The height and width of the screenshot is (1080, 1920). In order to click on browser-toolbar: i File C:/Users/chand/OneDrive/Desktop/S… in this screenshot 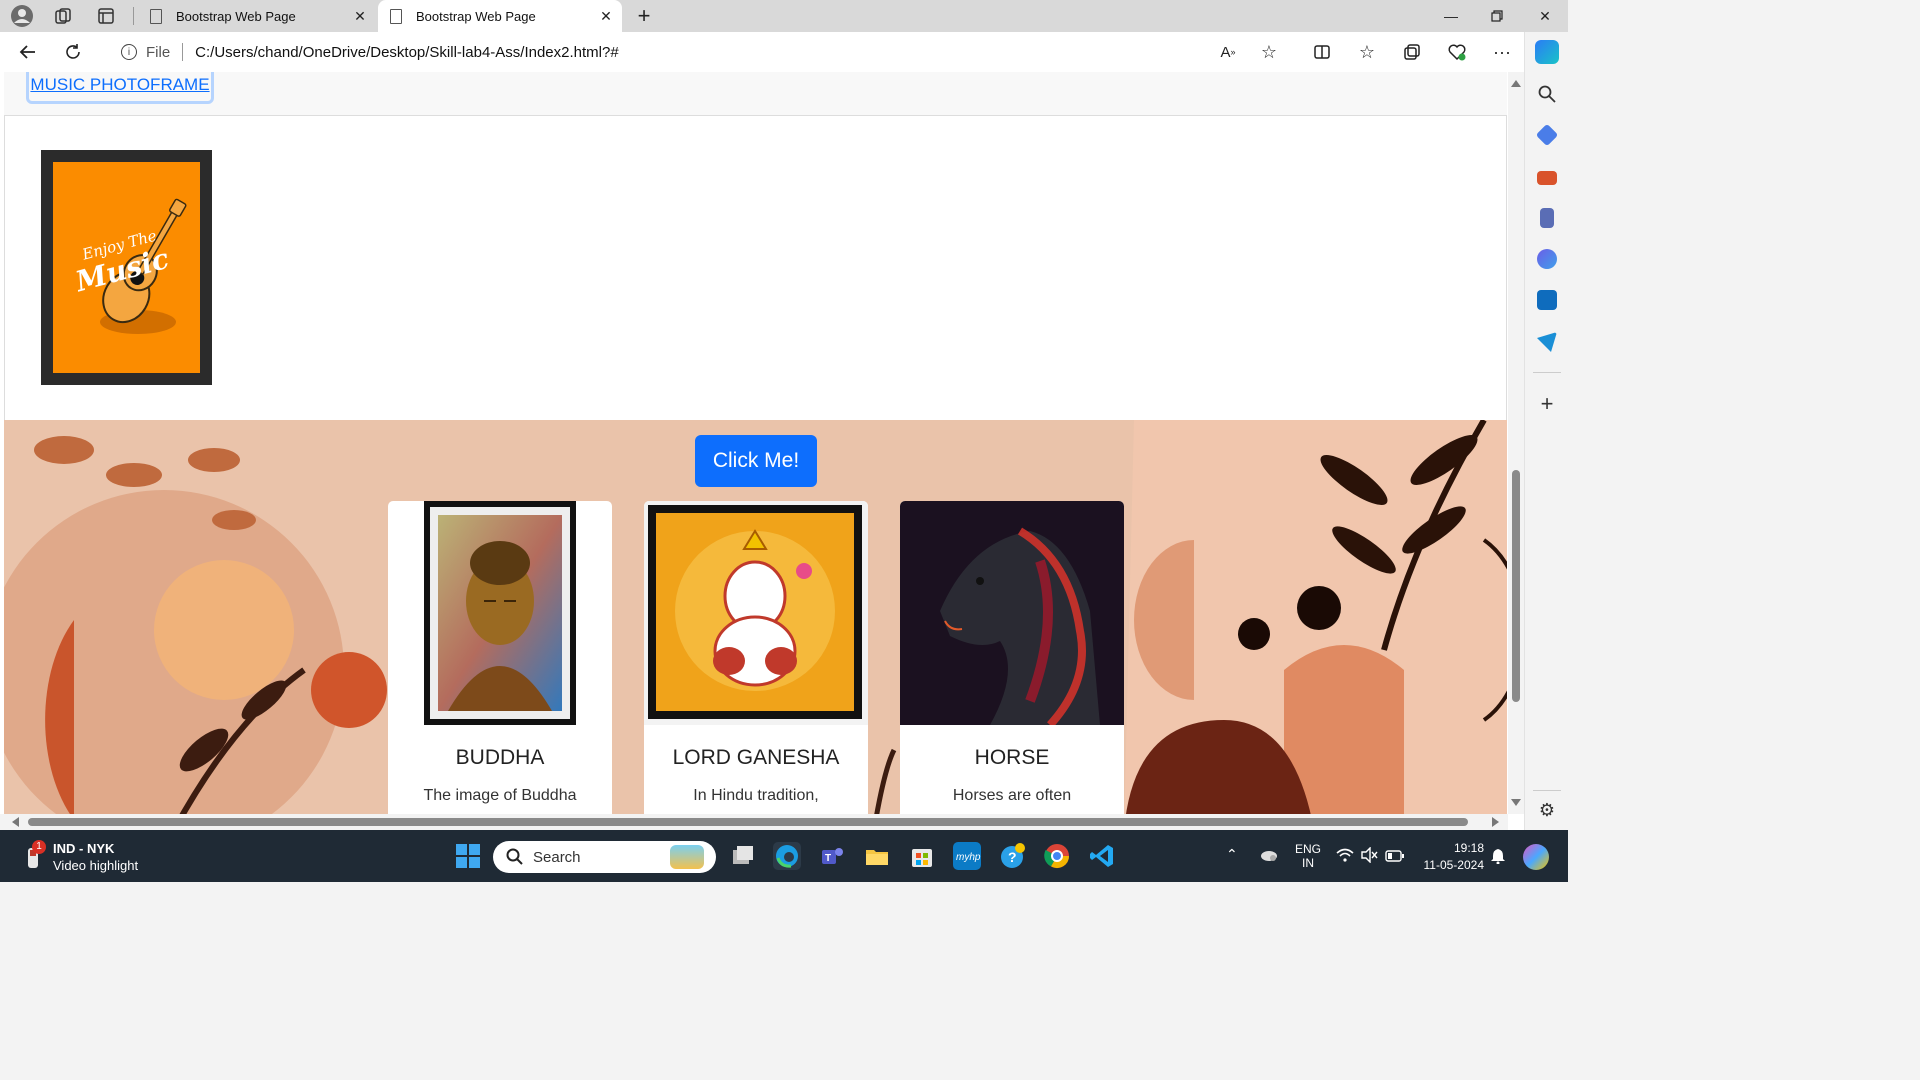, I will do `click(784, 52)`.